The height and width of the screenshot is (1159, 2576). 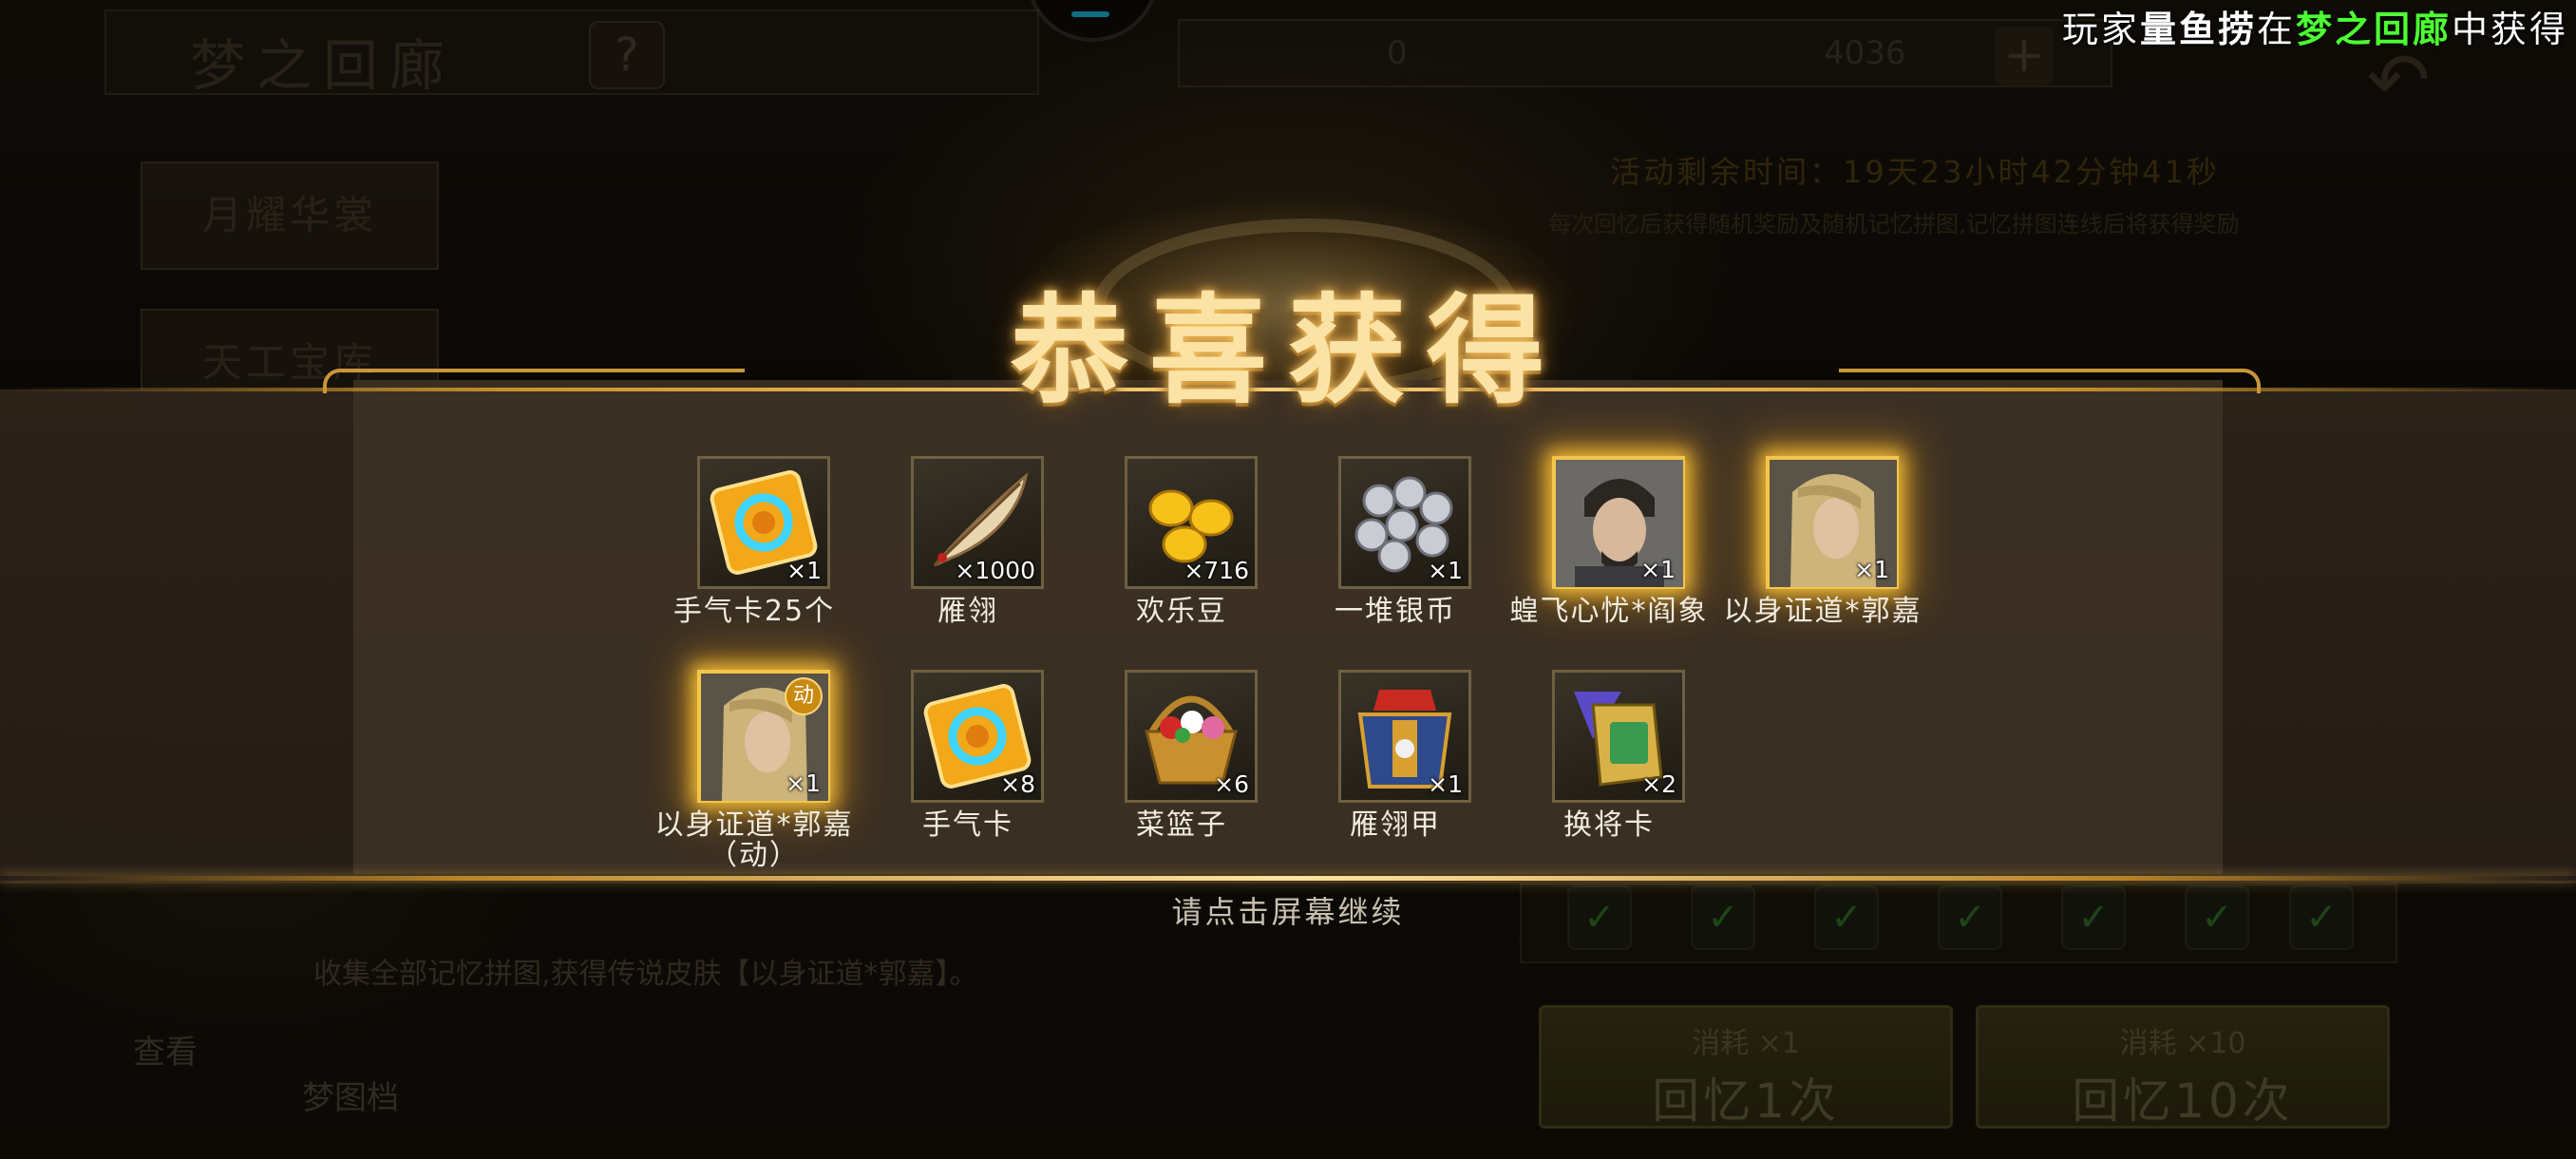 I want to click on item-quantity: ×1000, so click(x=995, y=570).